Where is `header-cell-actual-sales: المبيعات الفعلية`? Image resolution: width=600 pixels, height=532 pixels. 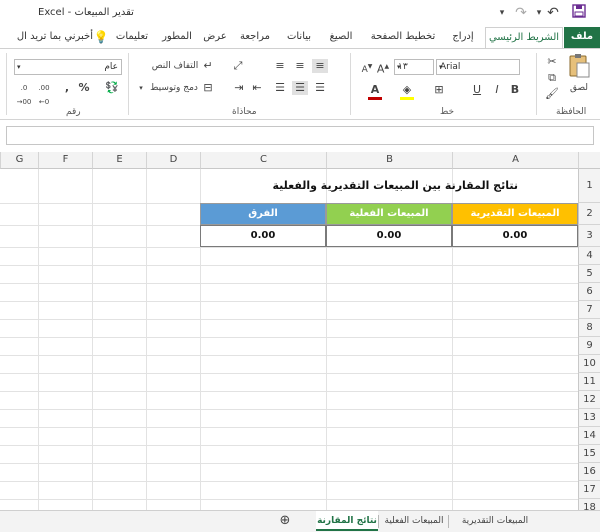
header-cell-actual-sales: المبيعات الفعلية is located at coordinates (389, 214).